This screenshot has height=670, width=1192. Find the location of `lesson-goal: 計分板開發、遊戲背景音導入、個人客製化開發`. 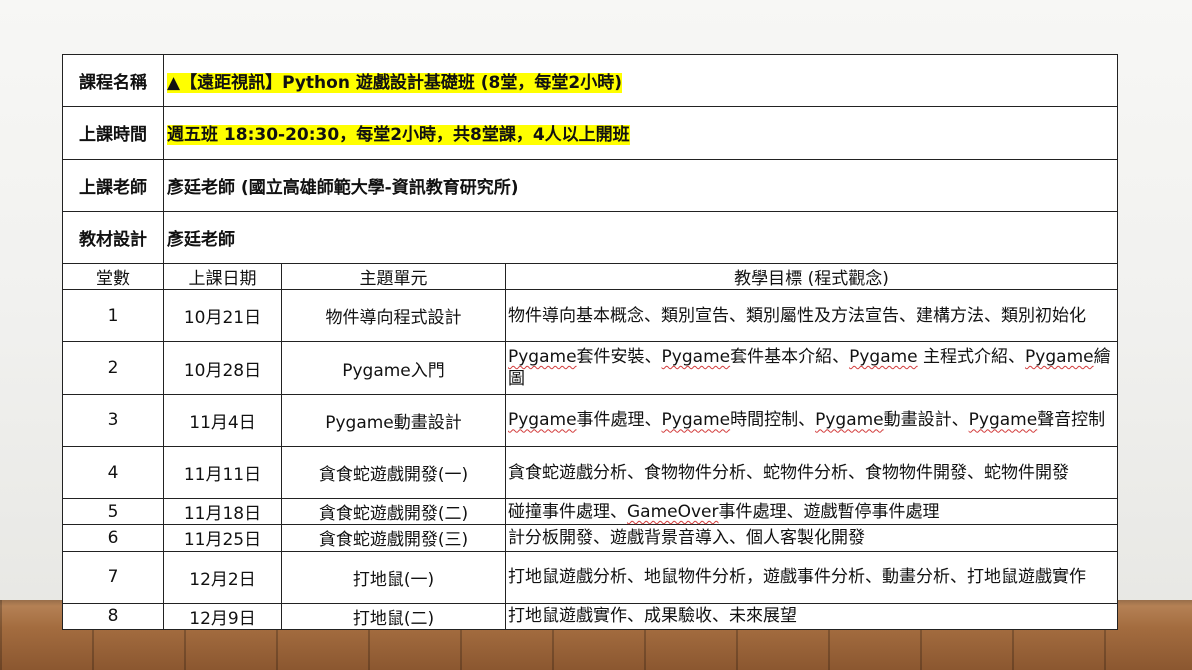

lesson-goal: 計分板開發、遊戲背景音導入、個人客製化開發 is located at coordinates (811, 538).